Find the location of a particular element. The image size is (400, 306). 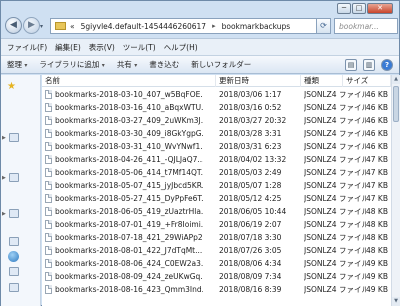

scroll-up-icon: ▲ is located at coordinates (396, 79).